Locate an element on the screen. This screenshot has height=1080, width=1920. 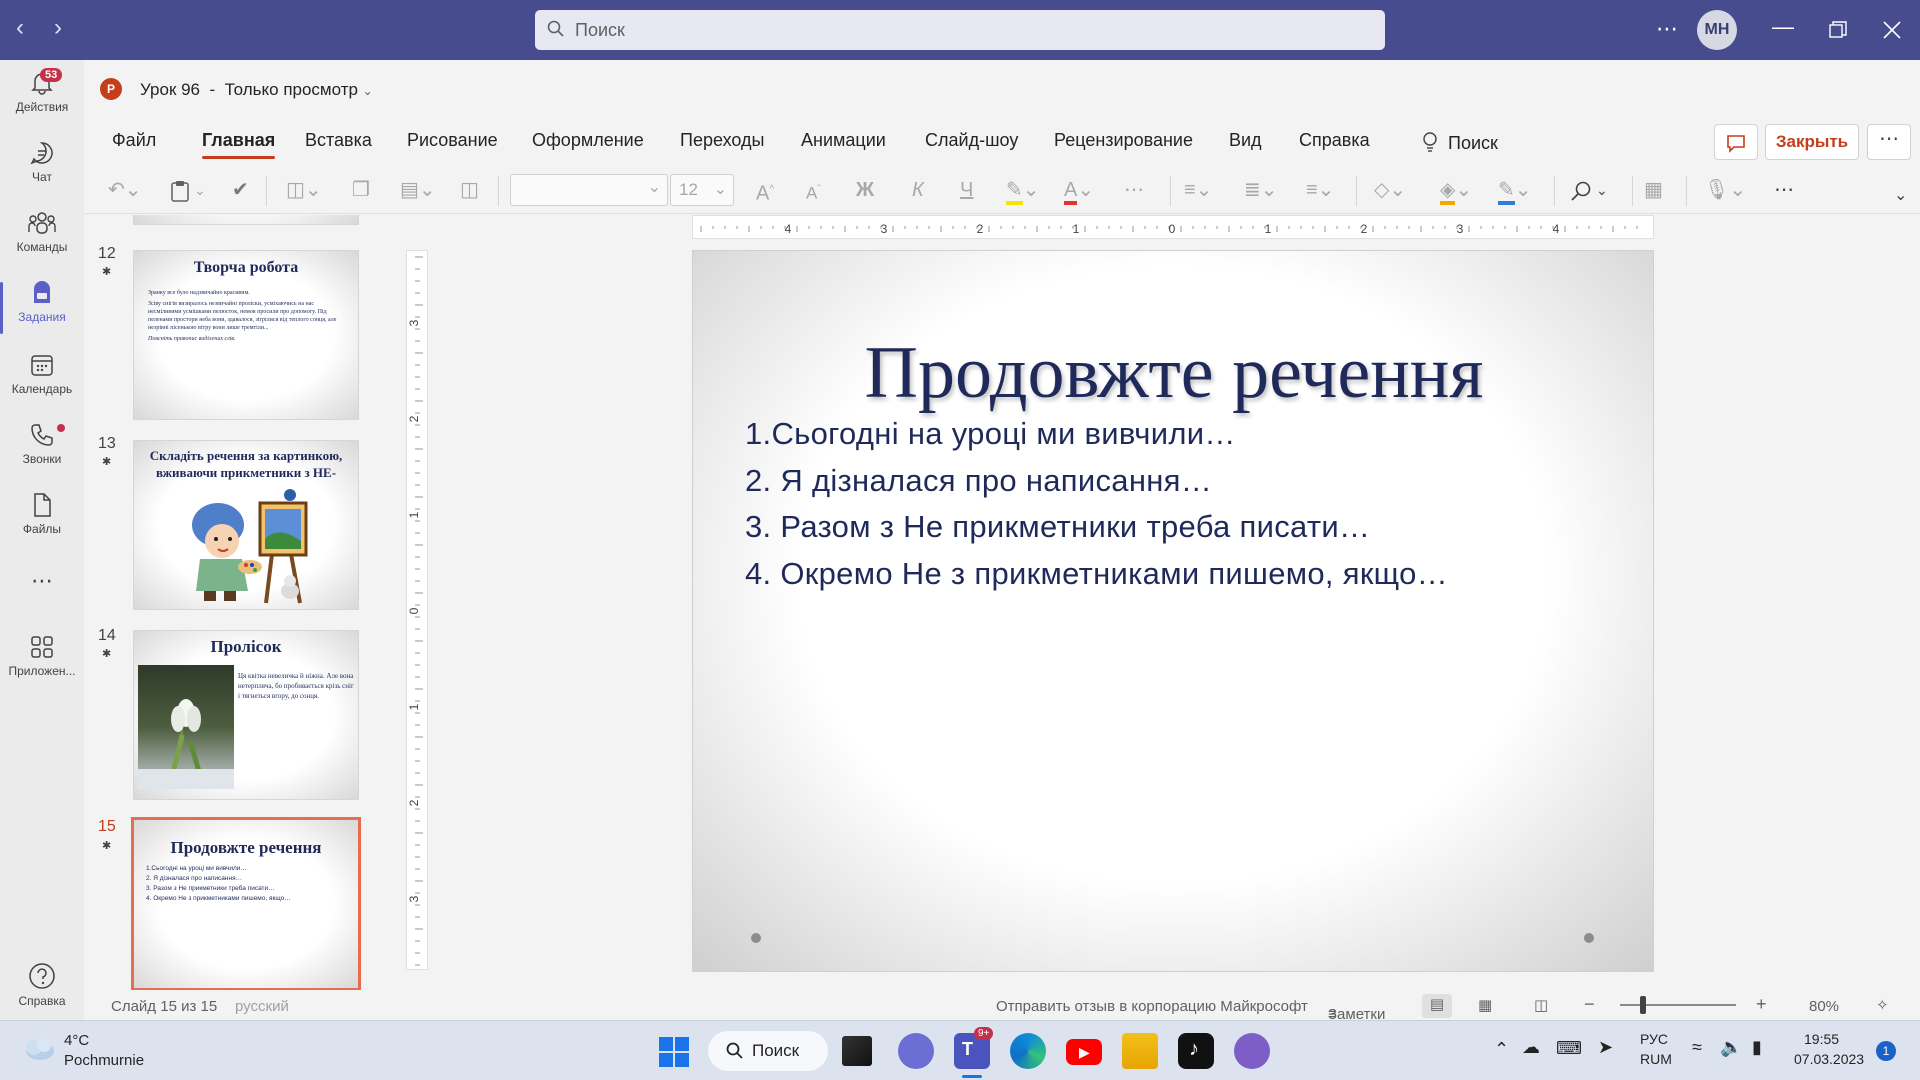
weather-description: Pochmurnie is located at coordinates (104, 1060).